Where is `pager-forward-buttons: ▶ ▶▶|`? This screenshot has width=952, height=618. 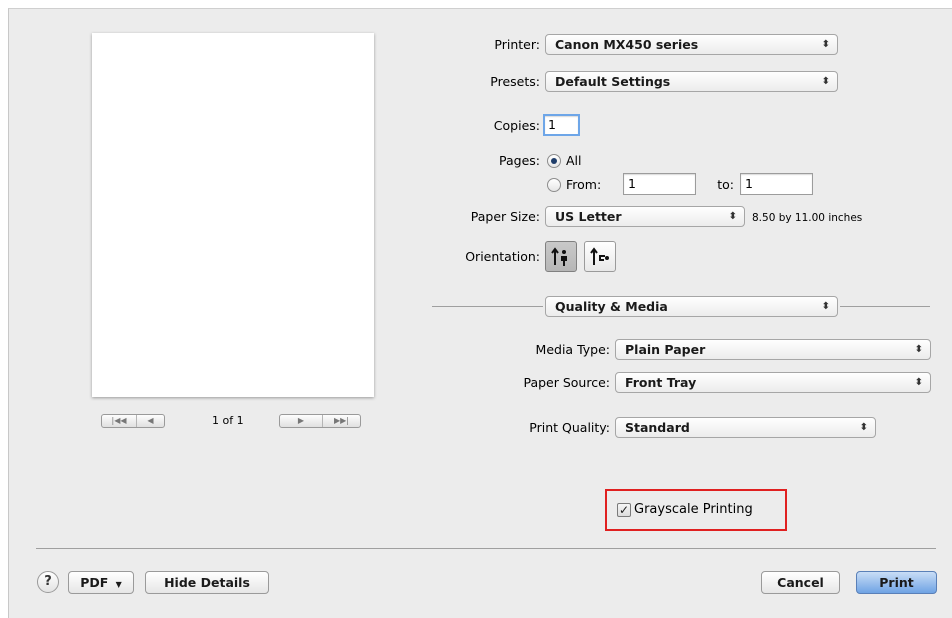 pager-forward-buttons: ▶ ▶▶| is located at coordinates (320, 421).